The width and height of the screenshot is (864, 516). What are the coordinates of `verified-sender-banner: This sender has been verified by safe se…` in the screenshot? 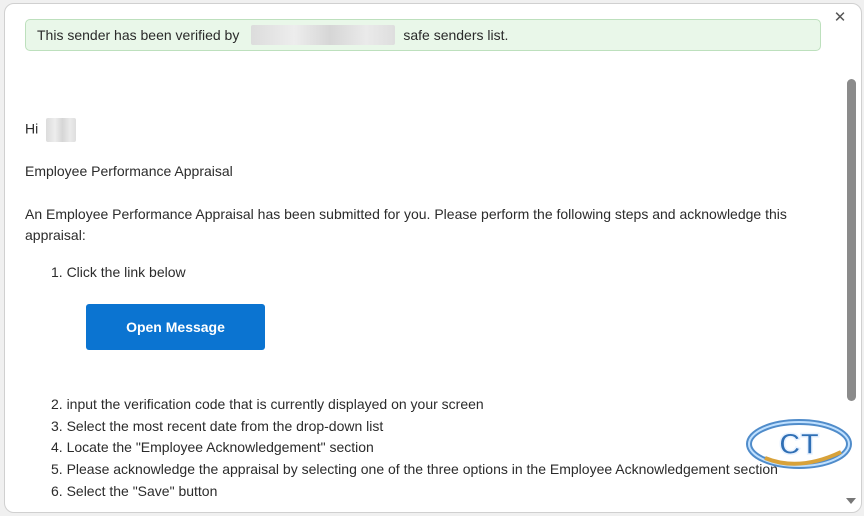 It's located at (423, 35).